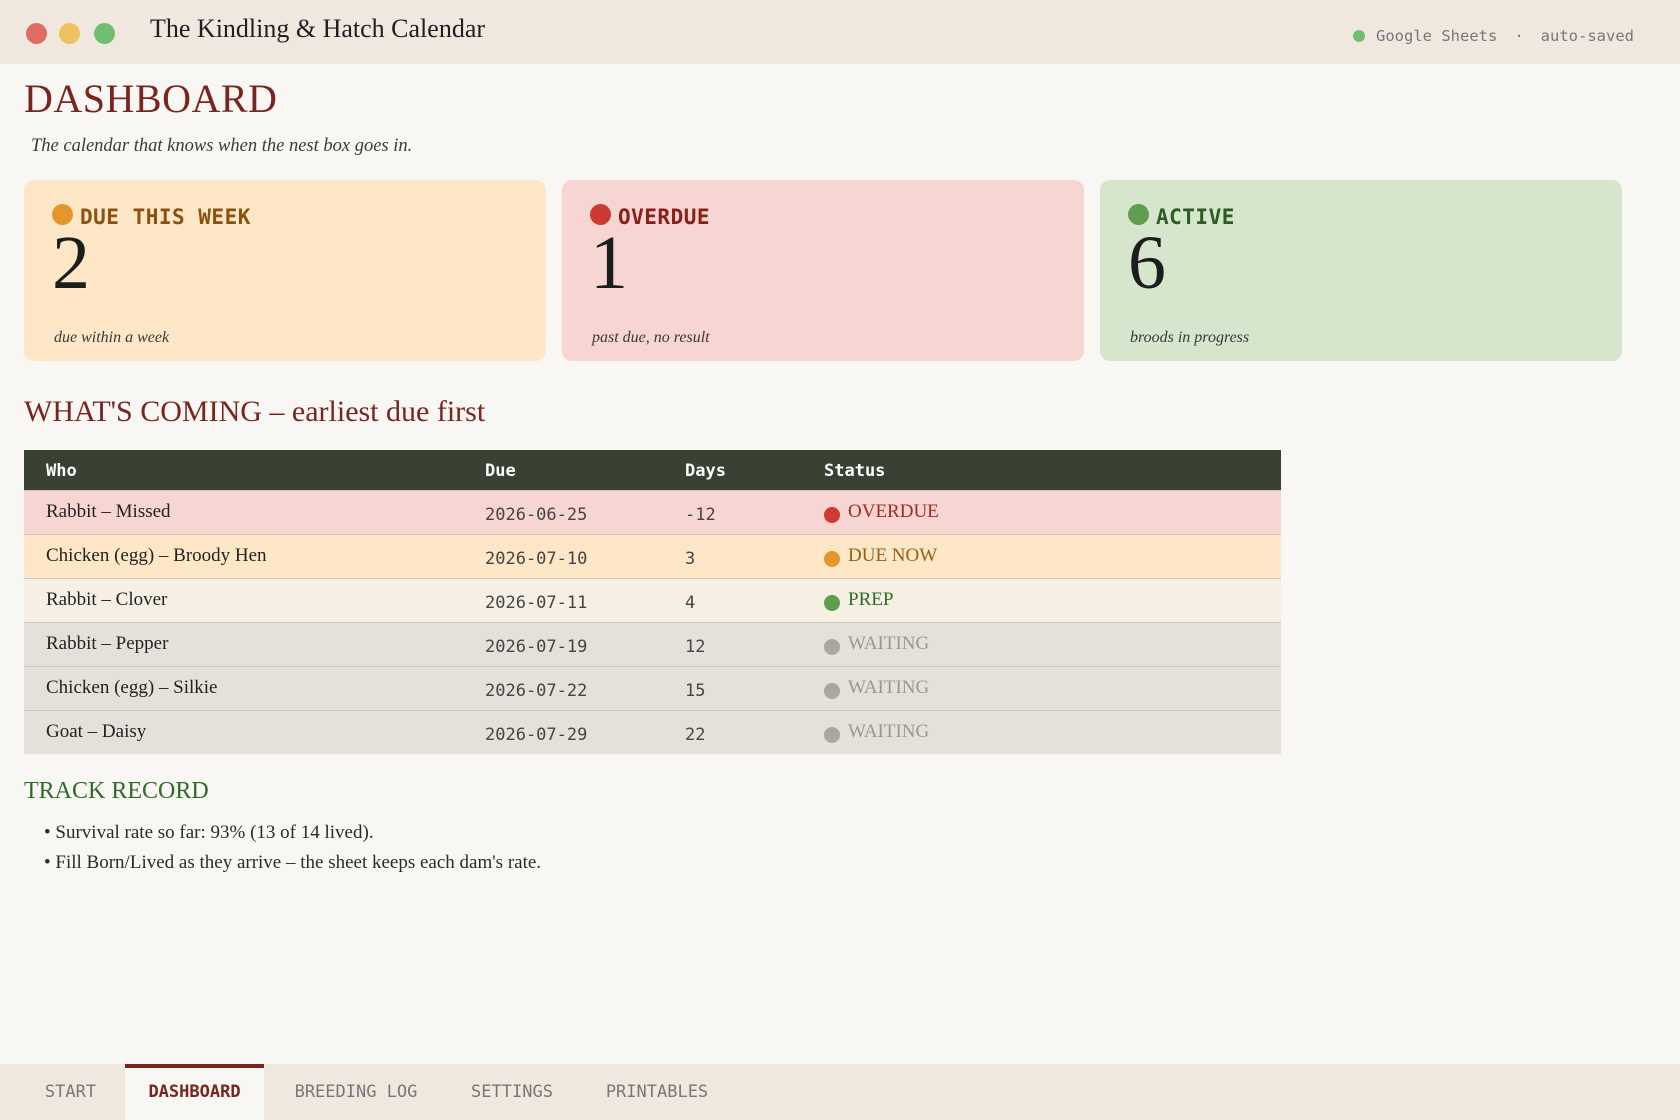 This screenshot has height=1120, width=1680. What do you see at coordinates (536, 559) in the screenshot?
I see `due-cell: 2026-07-10` at bounding box center [536, 559].